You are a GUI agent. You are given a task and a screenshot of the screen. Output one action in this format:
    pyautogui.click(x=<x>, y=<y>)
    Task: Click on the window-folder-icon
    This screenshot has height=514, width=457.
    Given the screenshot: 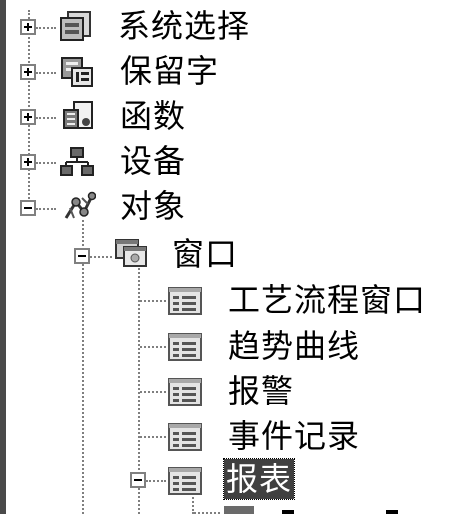 What is the action you would take?
    pyautogui.click(x=131, y=253)
    